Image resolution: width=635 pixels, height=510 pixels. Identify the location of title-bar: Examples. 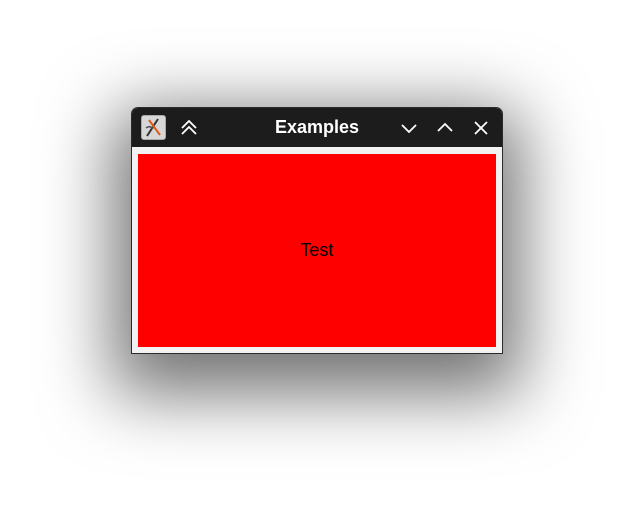
(317, 127).